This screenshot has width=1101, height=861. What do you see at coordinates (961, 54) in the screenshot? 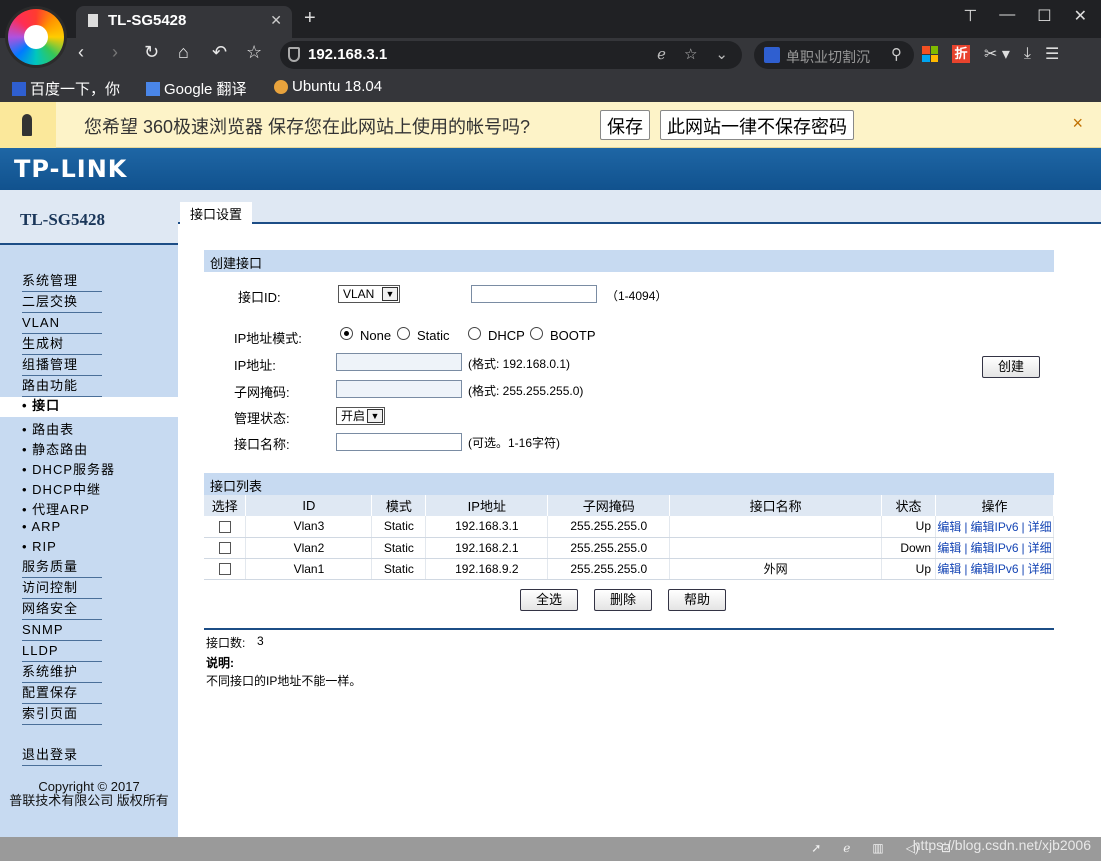
I see `discount-icon: 折` at bounding box center [961, 54].